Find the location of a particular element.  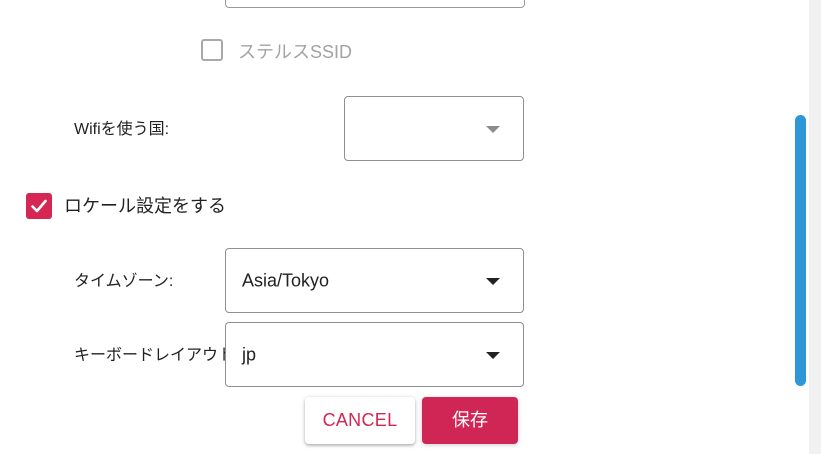

keyboard-label: キーボードレイアウト: is located at coordinates (156, 355).